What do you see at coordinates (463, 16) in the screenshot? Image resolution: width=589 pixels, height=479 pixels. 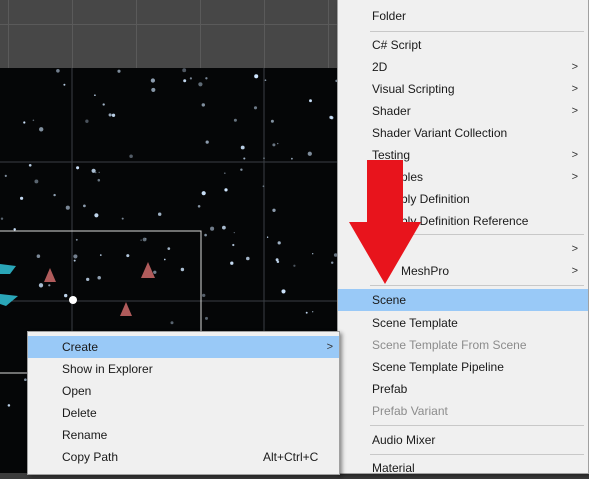 I see `menu-item-folder: Folder` at bounding box center [463, 16].